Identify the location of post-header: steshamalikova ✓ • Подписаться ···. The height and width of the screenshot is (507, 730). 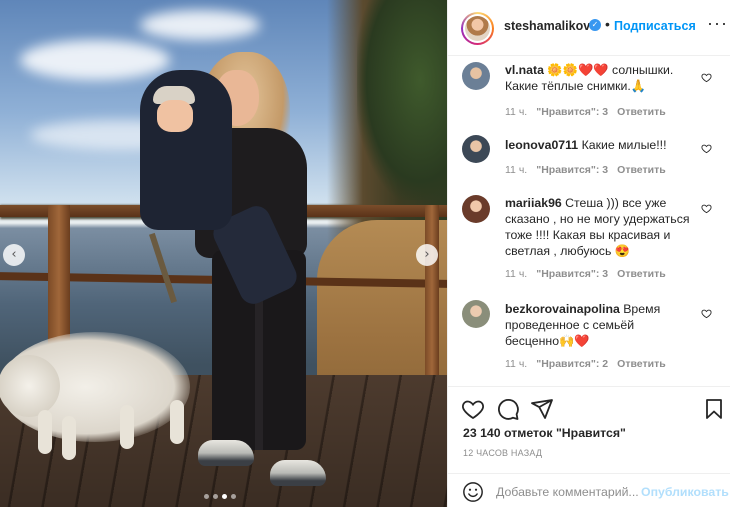
(589, 28).